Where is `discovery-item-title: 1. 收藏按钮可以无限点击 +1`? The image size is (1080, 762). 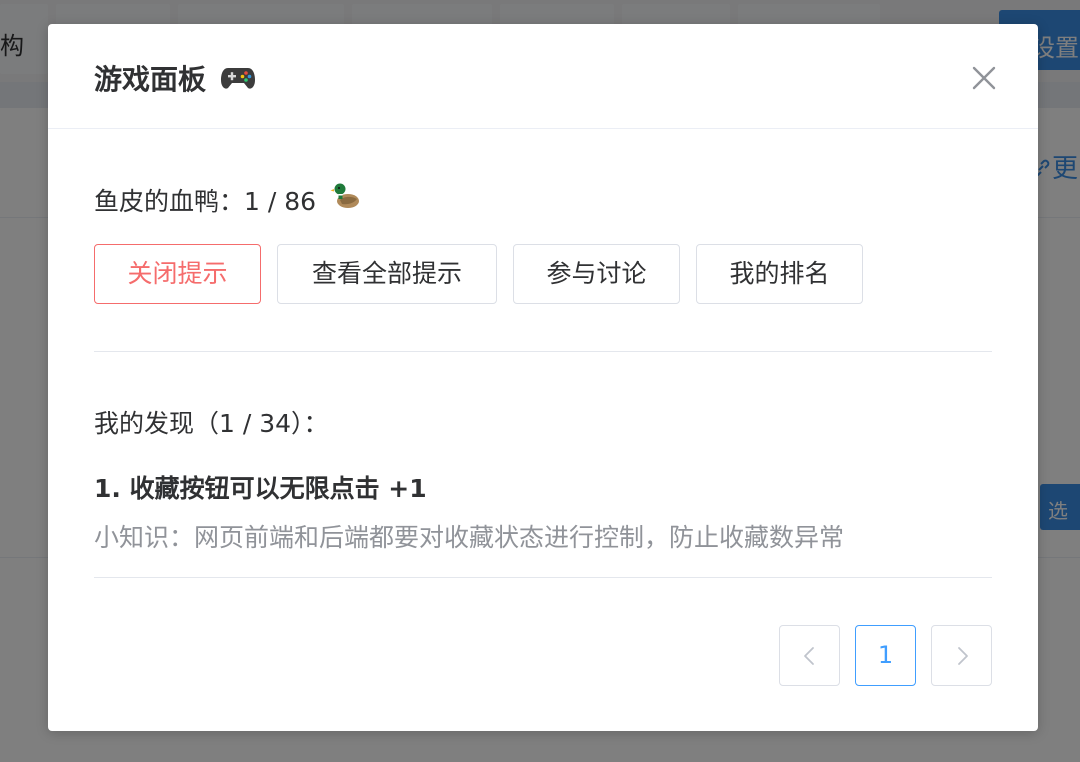
discovery-item-title: 1. 收藏按钮可以无限点击 +1 is located at coordinates (260, 488).